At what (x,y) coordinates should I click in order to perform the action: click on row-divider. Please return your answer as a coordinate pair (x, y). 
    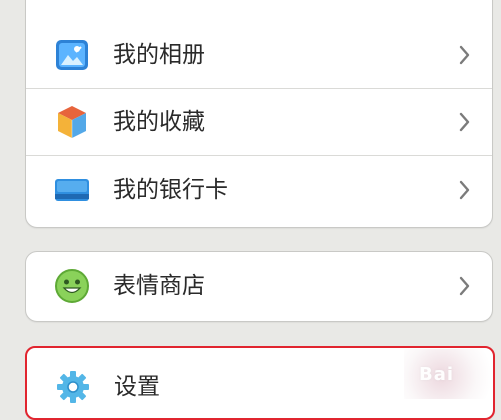
    Looking at the image, I should click on (259, 155).